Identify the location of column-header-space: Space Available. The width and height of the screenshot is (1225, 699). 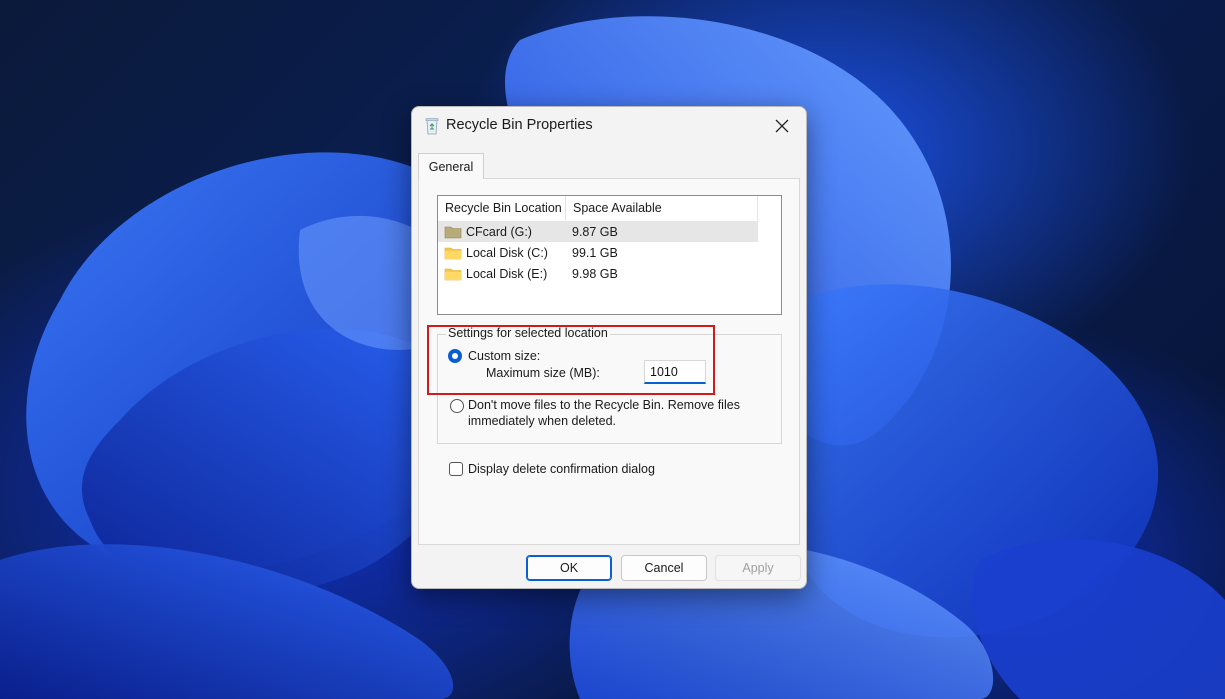
(662, 208).